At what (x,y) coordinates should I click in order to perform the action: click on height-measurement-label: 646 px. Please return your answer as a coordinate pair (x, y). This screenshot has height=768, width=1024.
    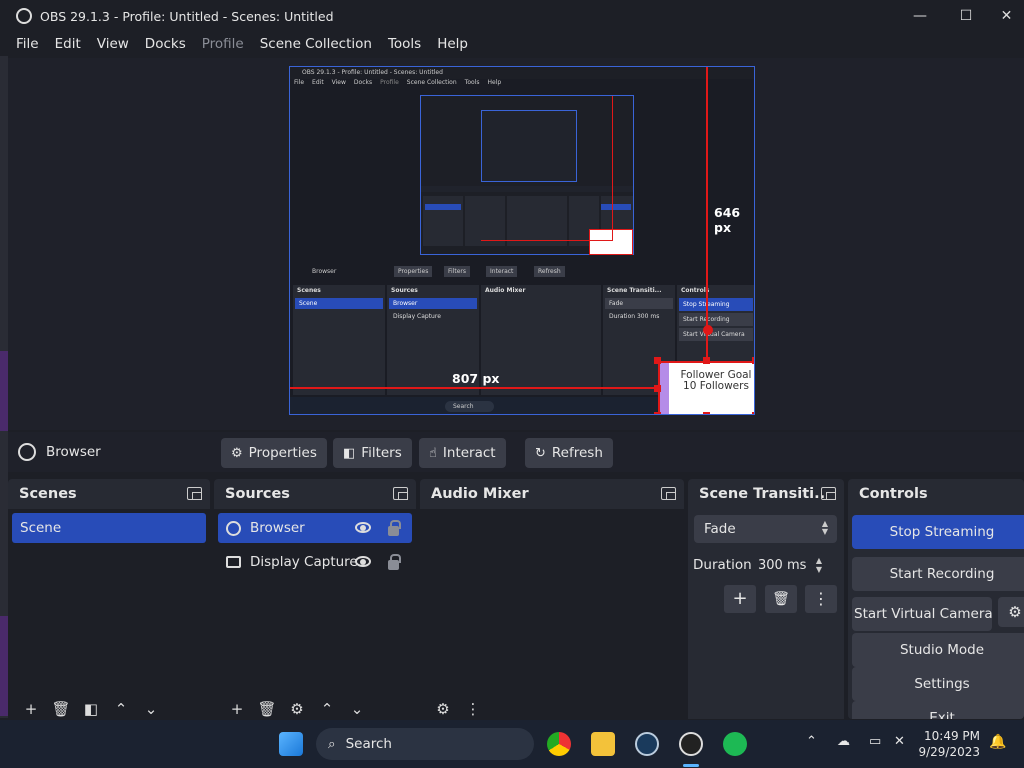
    Looking at the image, I should click on (727, 220).